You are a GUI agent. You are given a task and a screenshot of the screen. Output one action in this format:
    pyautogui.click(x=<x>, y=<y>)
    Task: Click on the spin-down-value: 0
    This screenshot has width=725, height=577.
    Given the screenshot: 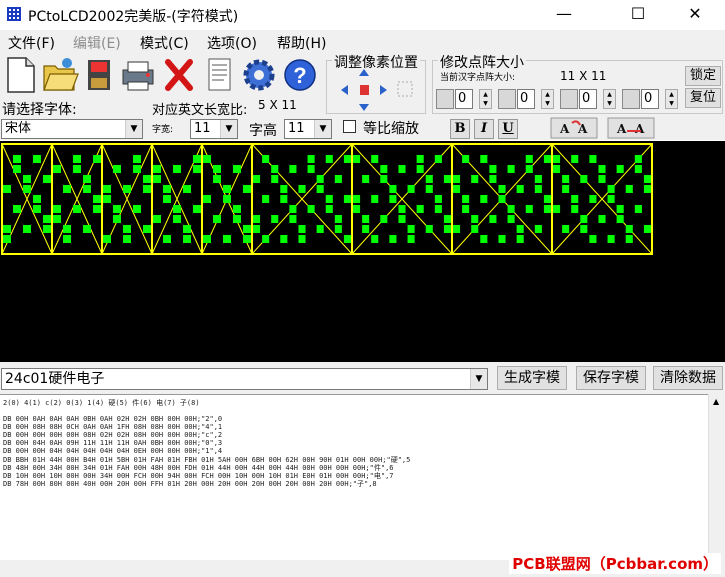 What is the action you would take?
    pyautogui.click(x=650, y=99)
    